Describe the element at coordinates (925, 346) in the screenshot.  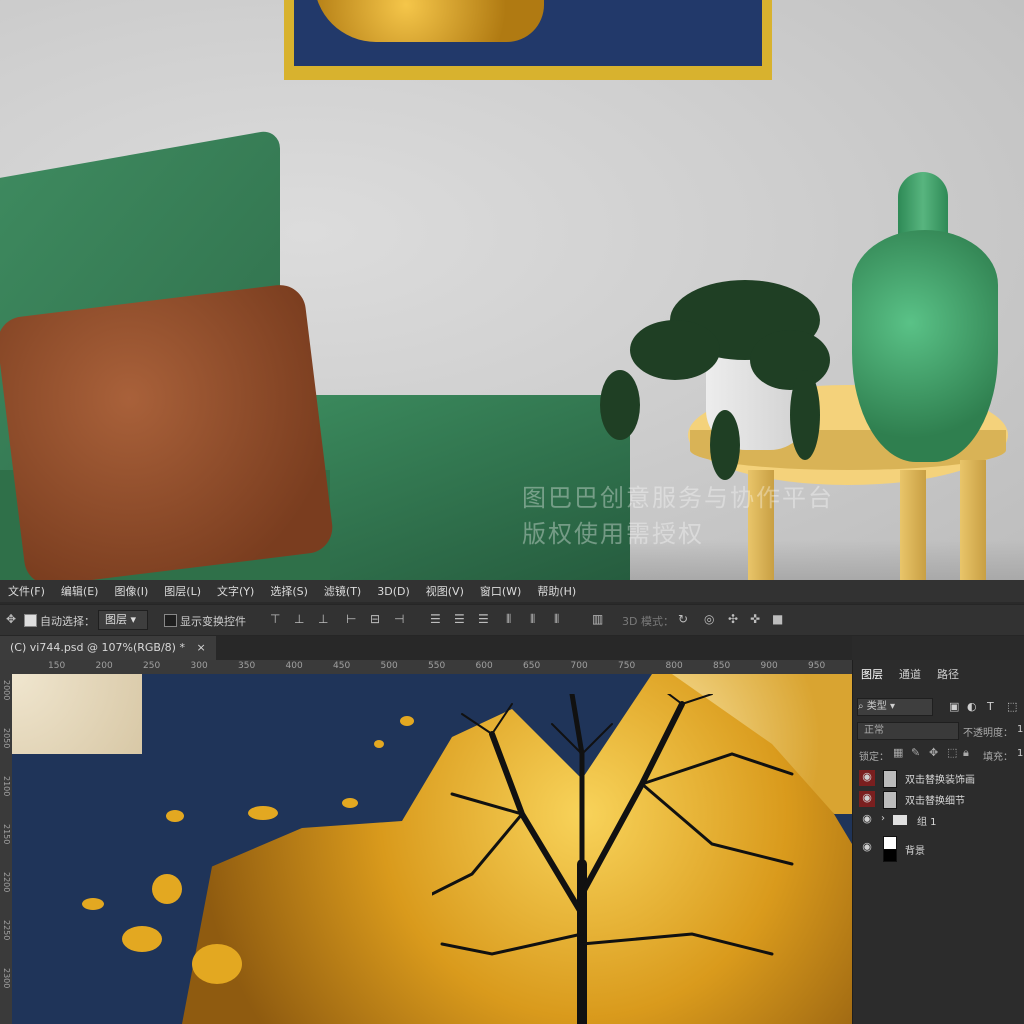
I see `green-vase` at that location.